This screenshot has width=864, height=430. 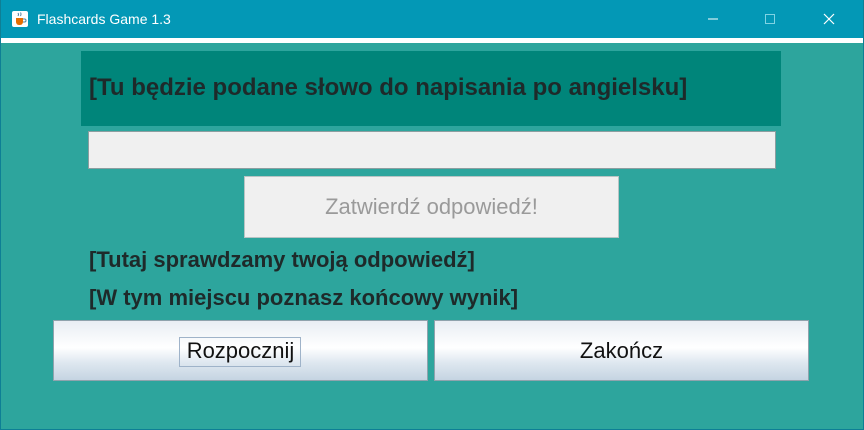 I want to click on start-button: Rozpocznij, so click(x=240, y=350).